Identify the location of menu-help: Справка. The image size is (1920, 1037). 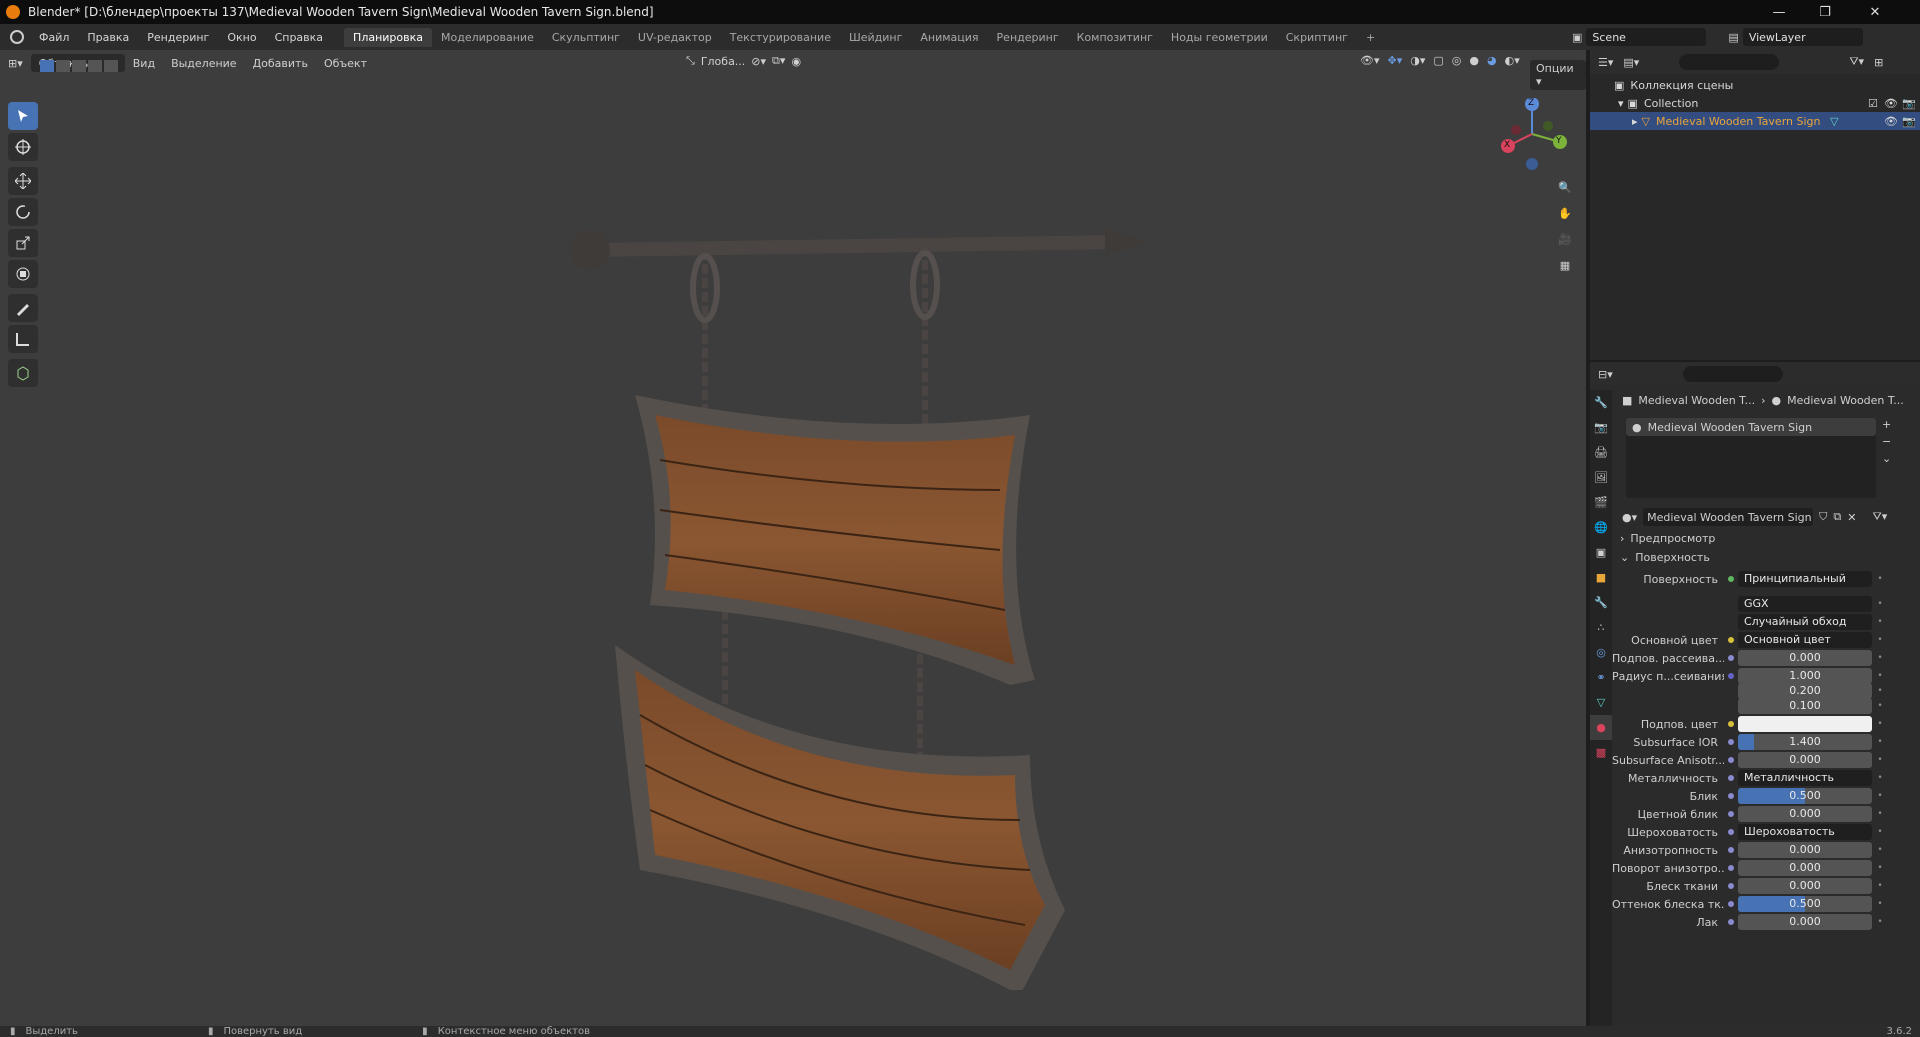
(299, 37).